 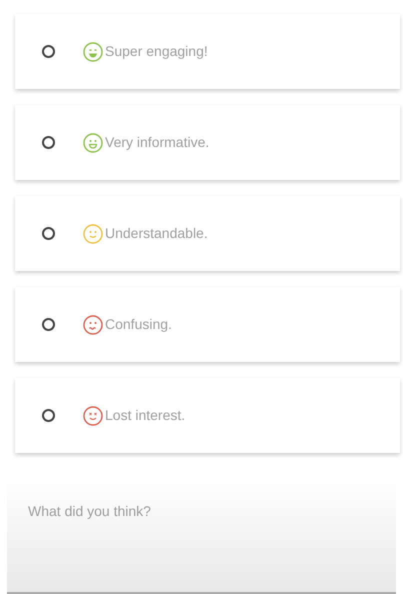 I want to click on option-label: Very informative., so click(x=157, y=142).